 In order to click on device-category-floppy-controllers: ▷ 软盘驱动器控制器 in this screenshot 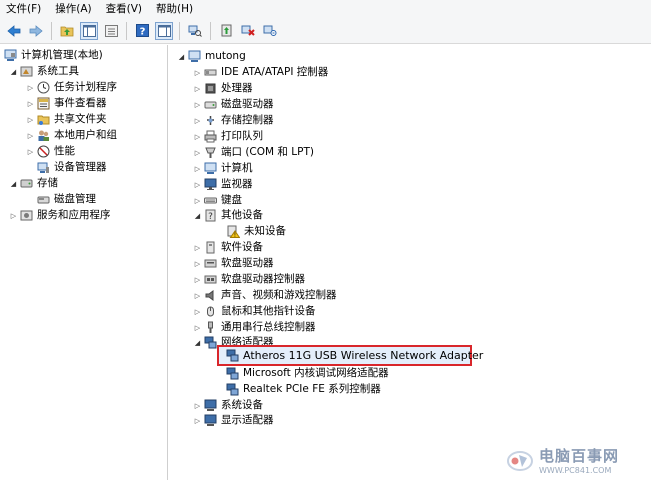, I will do `click(249, 279)`.